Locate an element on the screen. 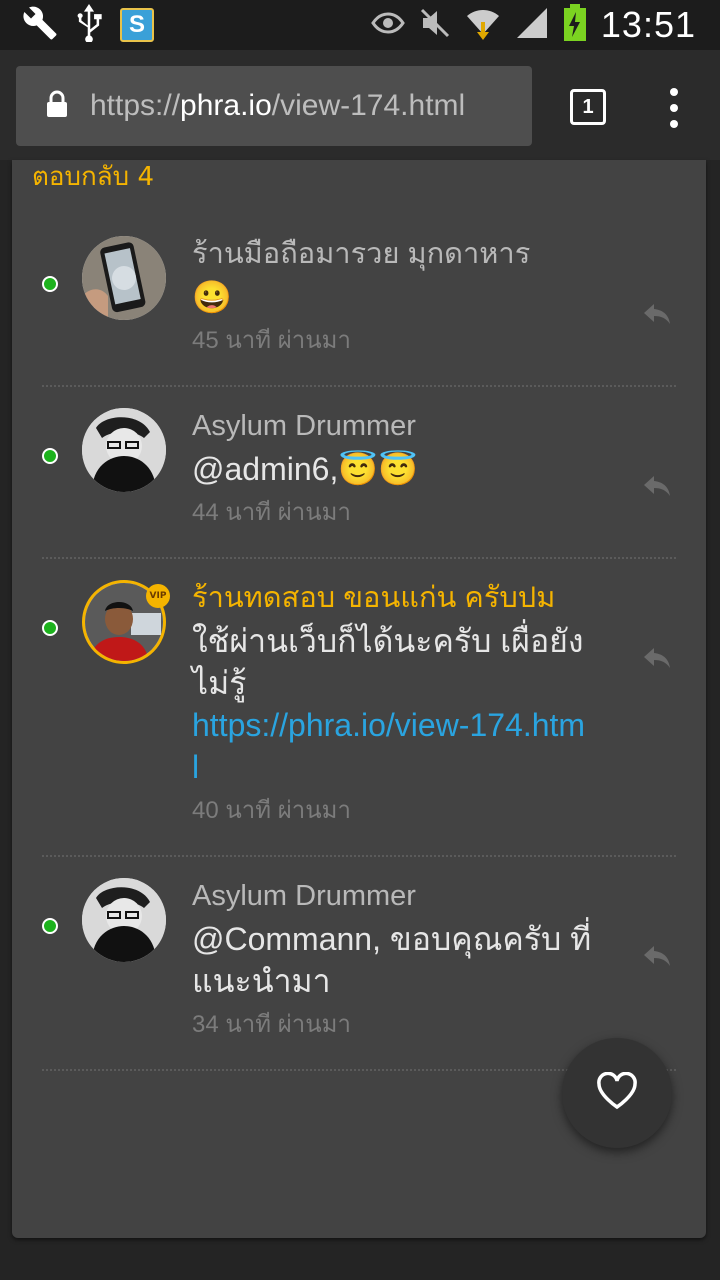 The width and height of the screenshot is (720, 1280). heart-icon is located at coordinates (617, 1092).